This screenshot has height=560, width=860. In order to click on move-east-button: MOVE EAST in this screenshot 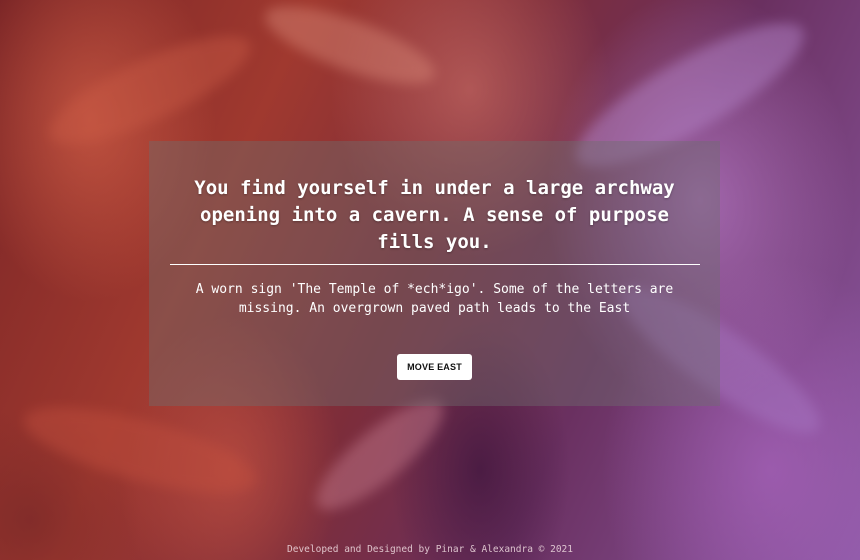, I will do `click(434, 367)`.